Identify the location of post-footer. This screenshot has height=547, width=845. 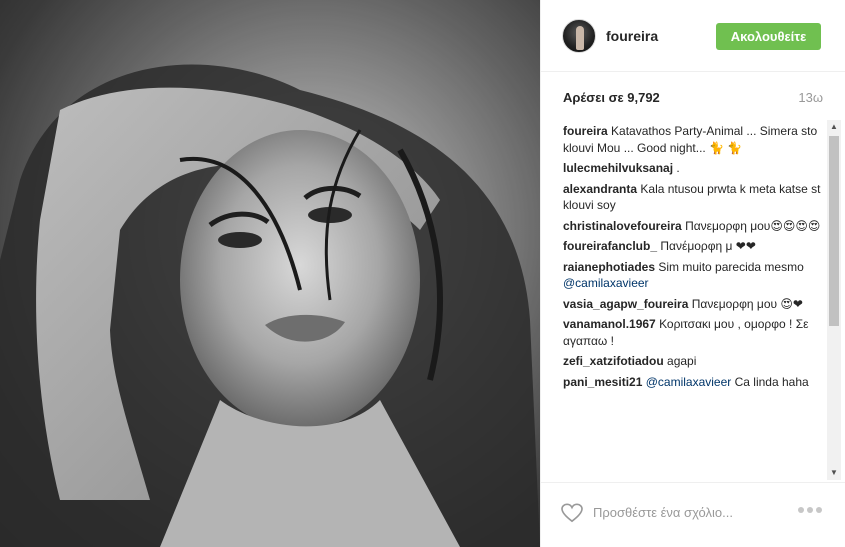
(693, 514).